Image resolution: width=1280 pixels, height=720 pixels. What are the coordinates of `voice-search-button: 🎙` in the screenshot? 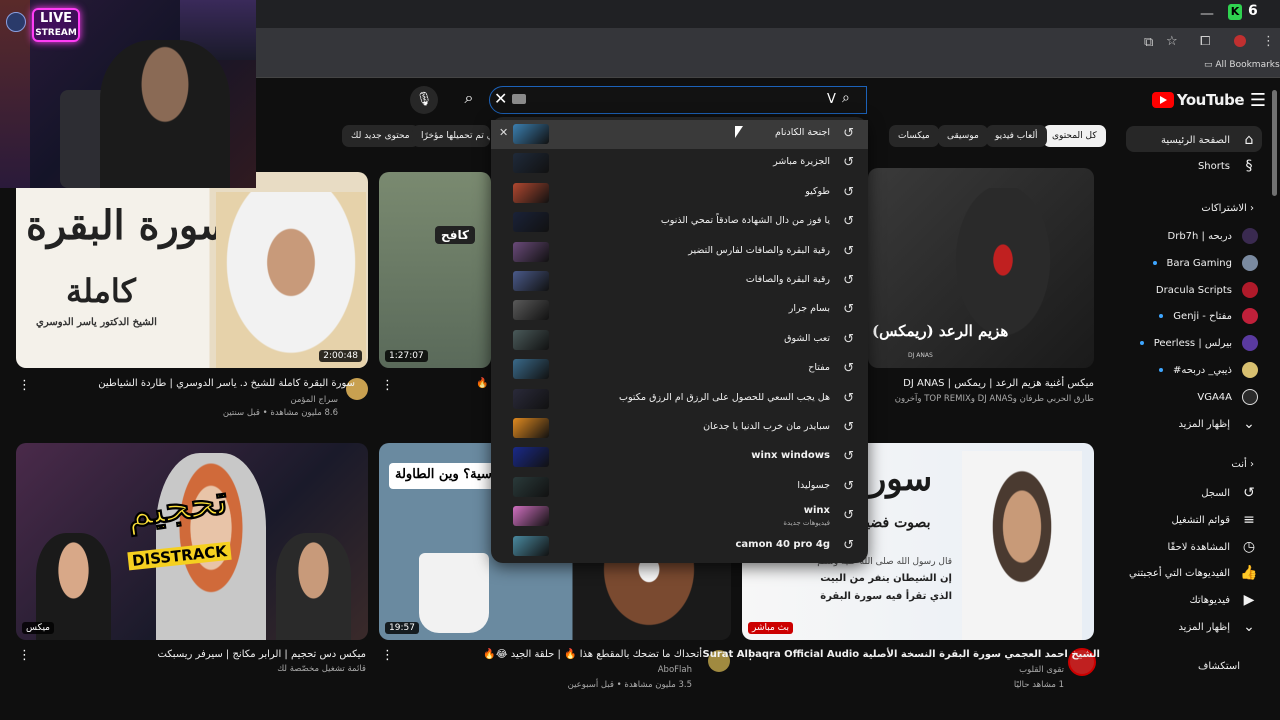 It's located at (424, 100).